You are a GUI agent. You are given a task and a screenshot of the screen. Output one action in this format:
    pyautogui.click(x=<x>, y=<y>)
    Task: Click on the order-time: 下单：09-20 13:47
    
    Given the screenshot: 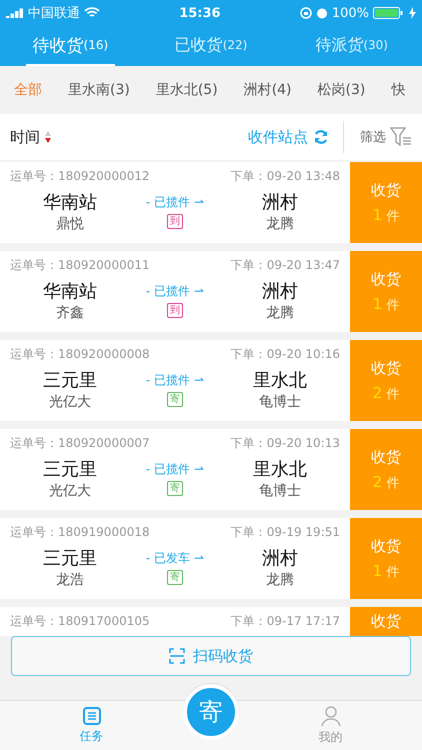 What is the action you would take?
    pyautogui.click(x=285, y=265)
    